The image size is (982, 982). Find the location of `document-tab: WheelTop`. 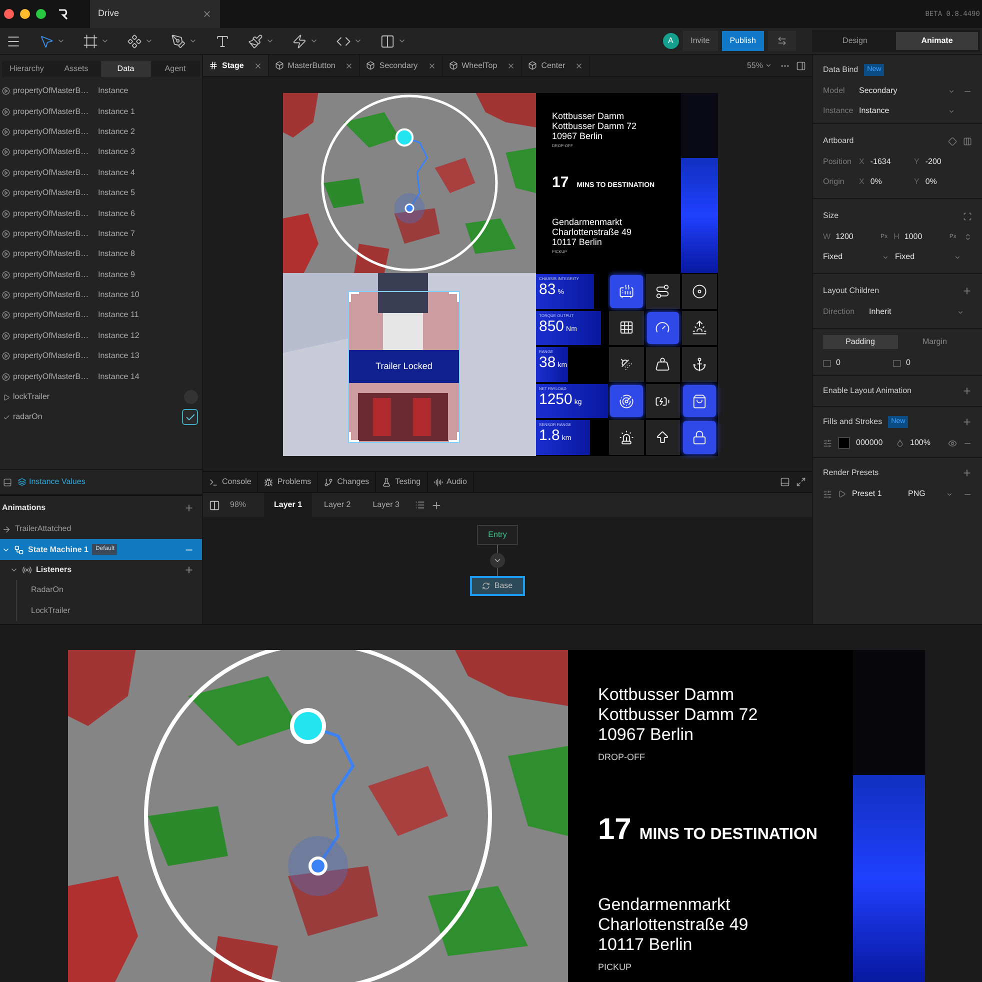

document-tab: WheelTop is located at coordinates (482, 65).